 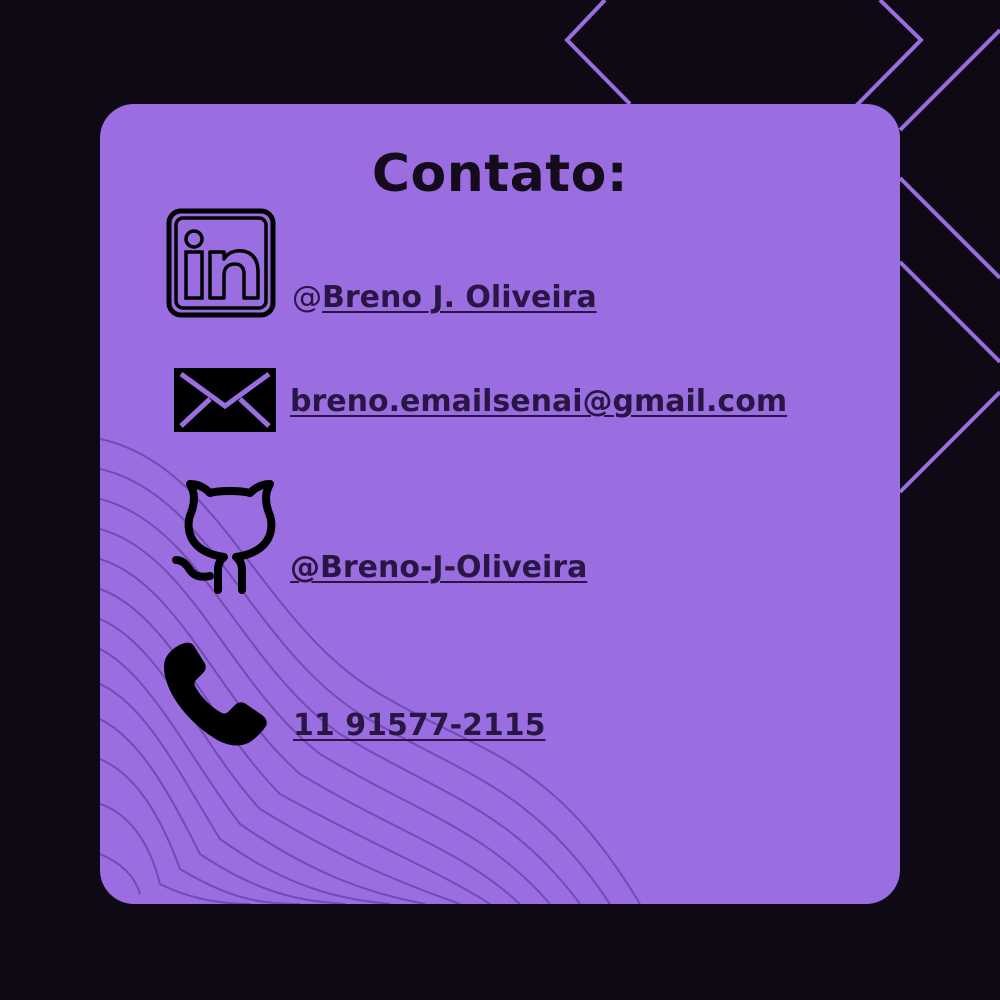 I want to click on envelope-icon, so click(x=225, y=400).